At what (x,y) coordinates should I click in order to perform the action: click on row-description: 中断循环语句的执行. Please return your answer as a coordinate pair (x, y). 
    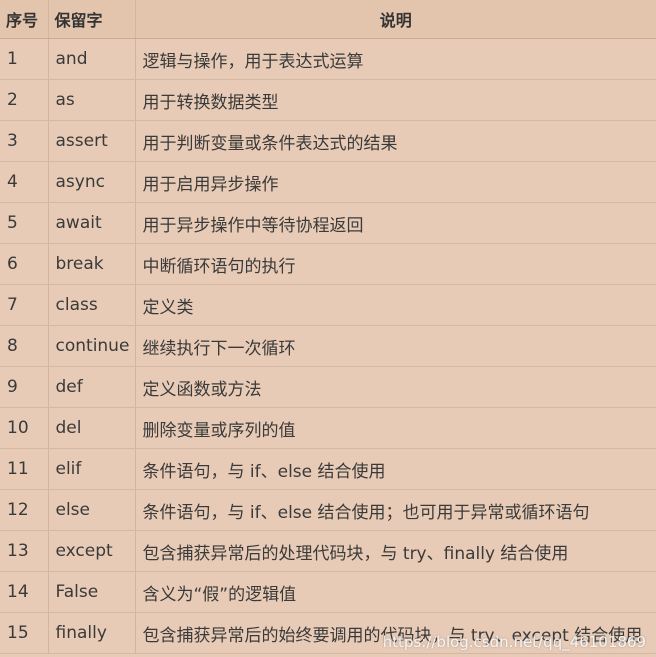
    Looking at the image, I should click on (395, 264).